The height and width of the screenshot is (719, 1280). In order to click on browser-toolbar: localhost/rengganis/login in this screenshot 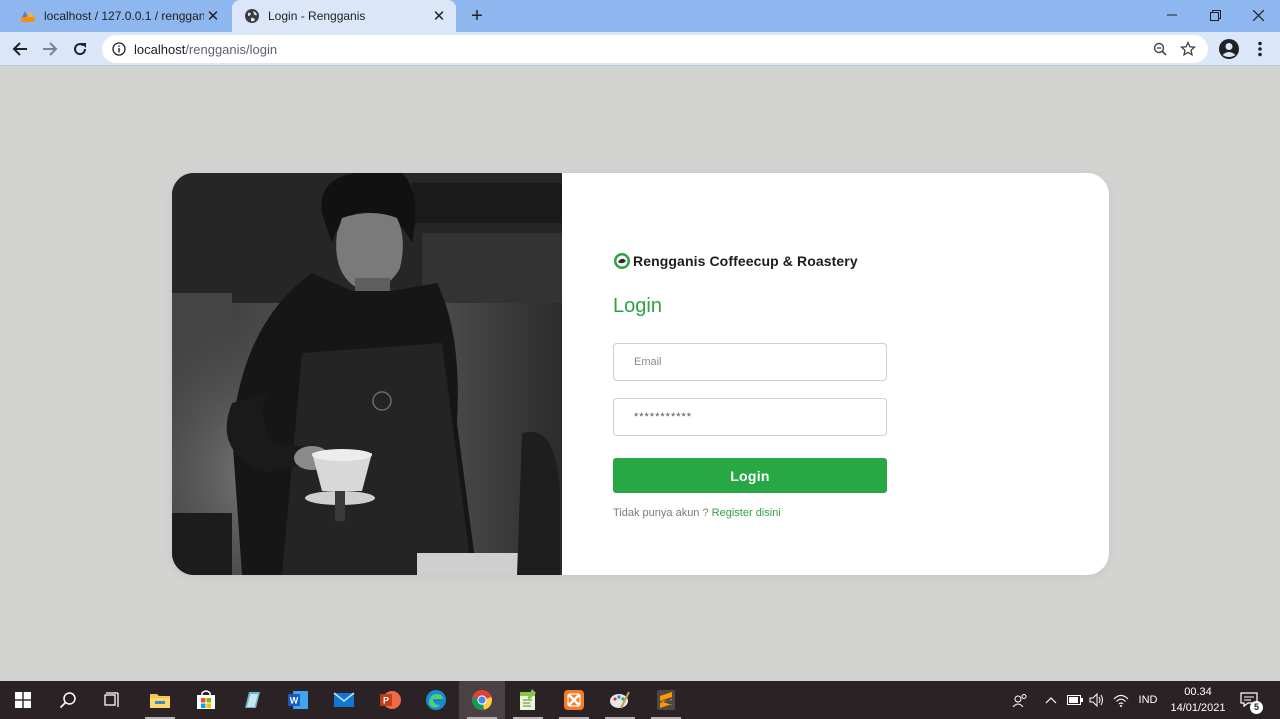, I will do `click(640, 49)`.